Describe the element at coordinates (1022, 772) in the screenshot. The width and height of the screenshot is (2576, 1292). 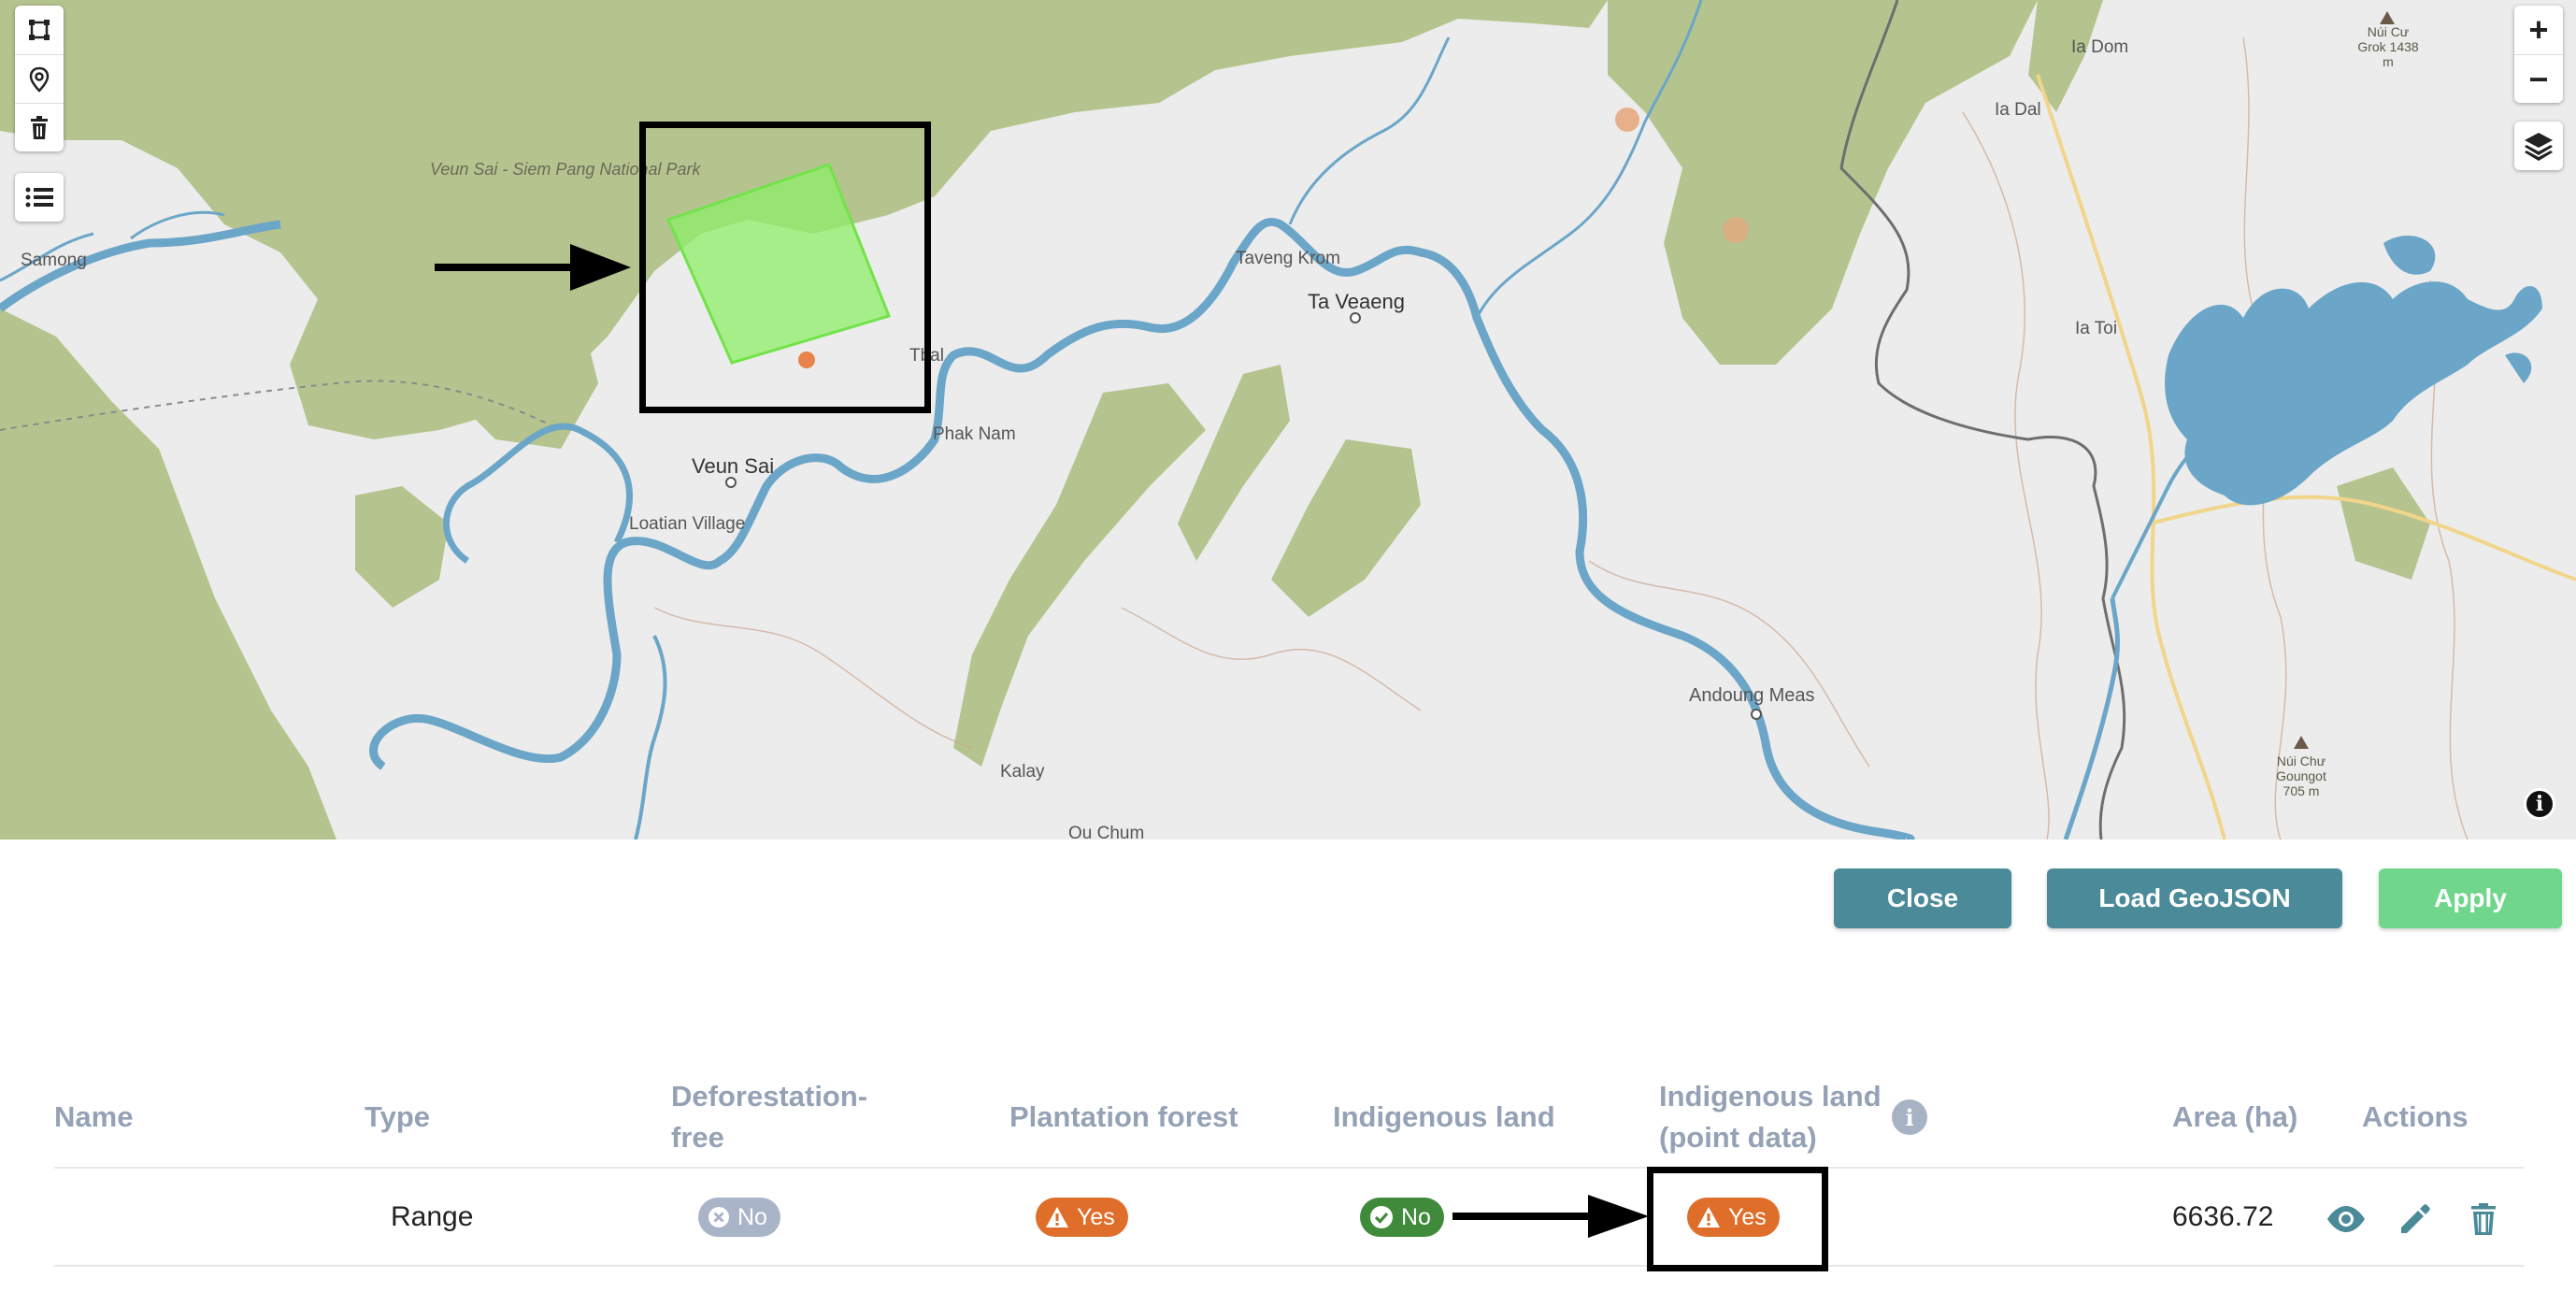
I see `map-label-kalay: Kalay` at that location.